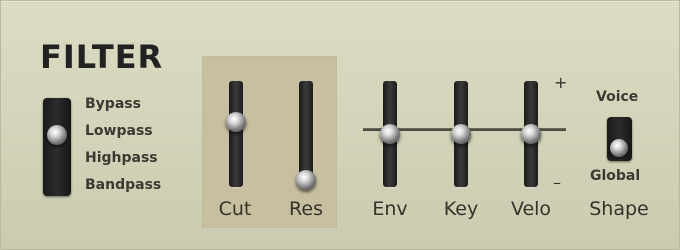 Image resolution: width=680 pixels, height=250 pixels. Describe the element at coordinates (461, 134) in the screenshot. I see `key-slider-knob` at that location.